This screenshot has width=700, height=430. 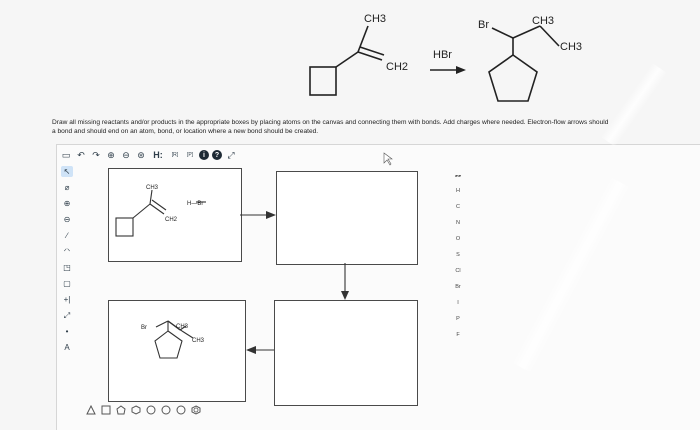 I want to click on hexagon-shape-icon, so click(x=136, y=410).